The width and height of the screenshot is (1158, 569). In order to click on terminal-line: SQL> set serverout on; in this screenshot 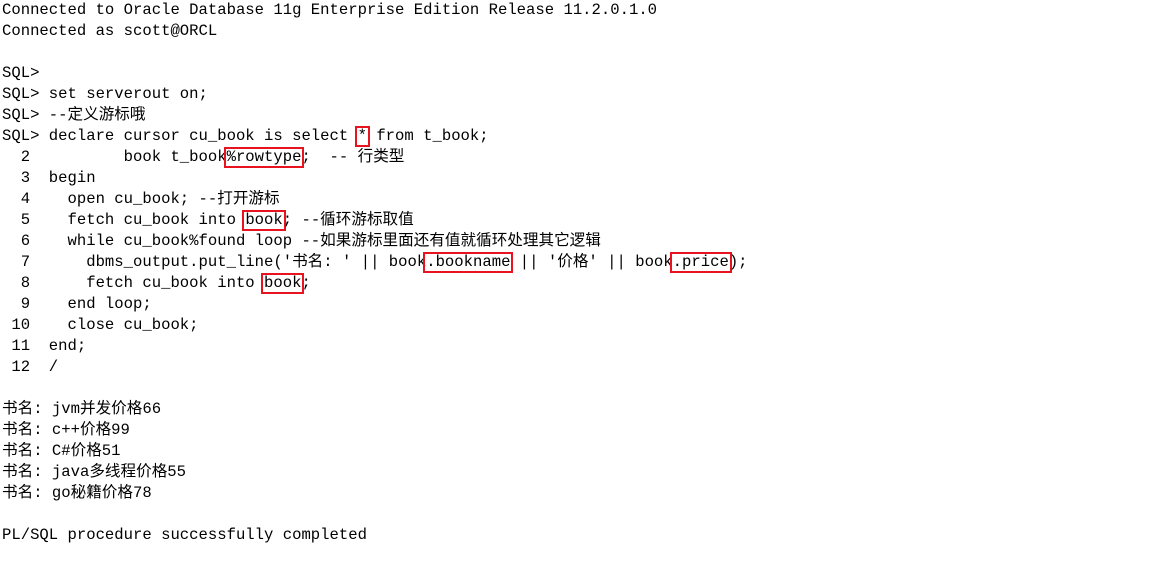, I will do `click(105, 94)`.